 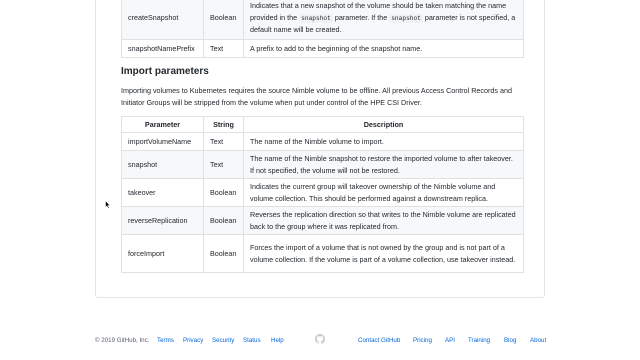 I want to click on param-name: snapshotNamePrefix, so click(x=162, y=48).